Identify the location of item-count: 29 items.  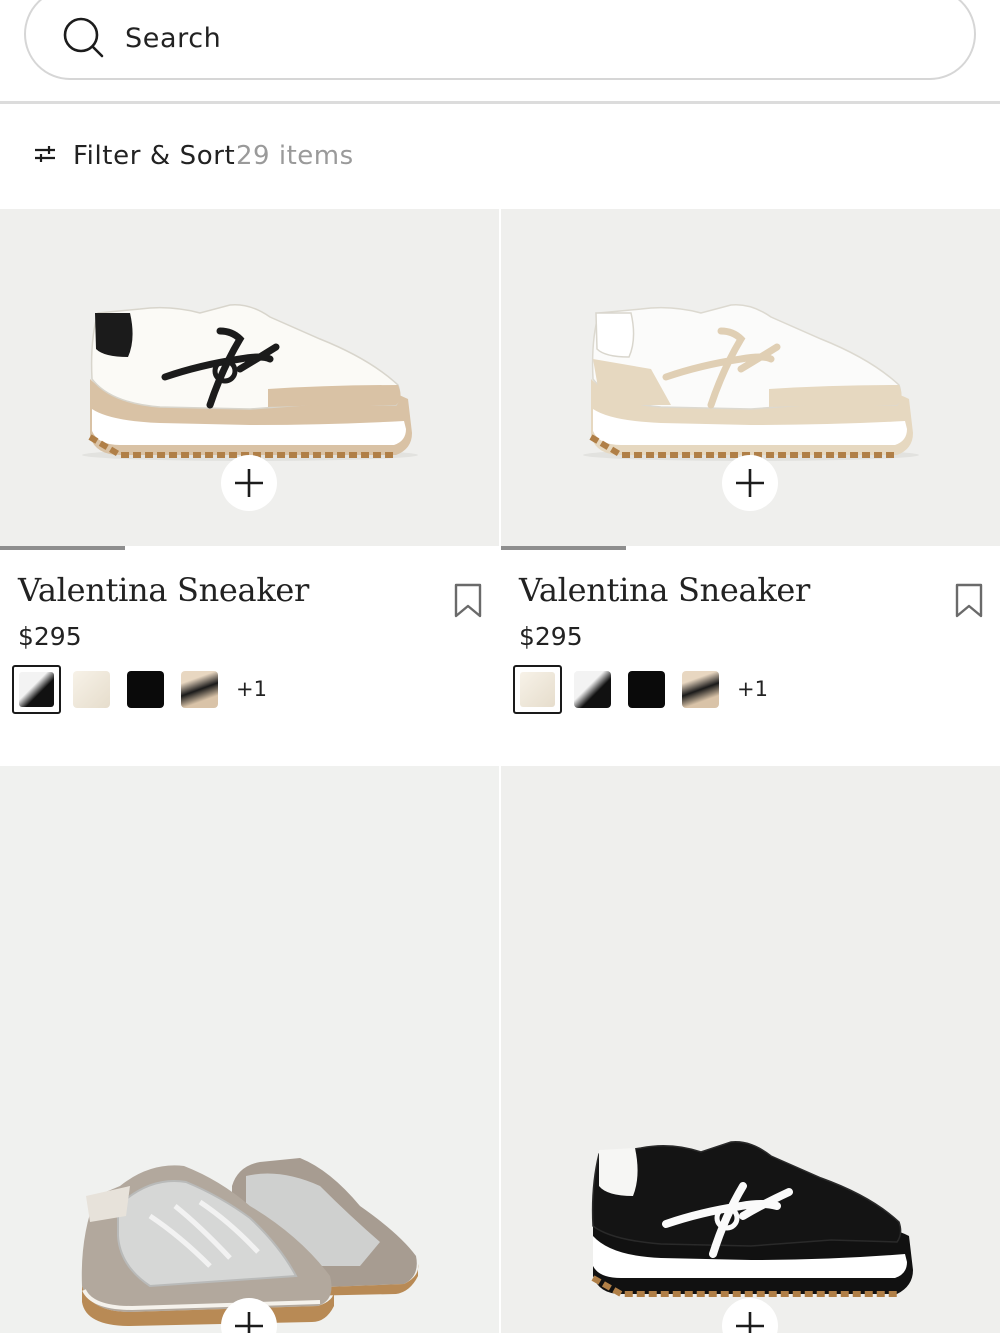
(295, 156).